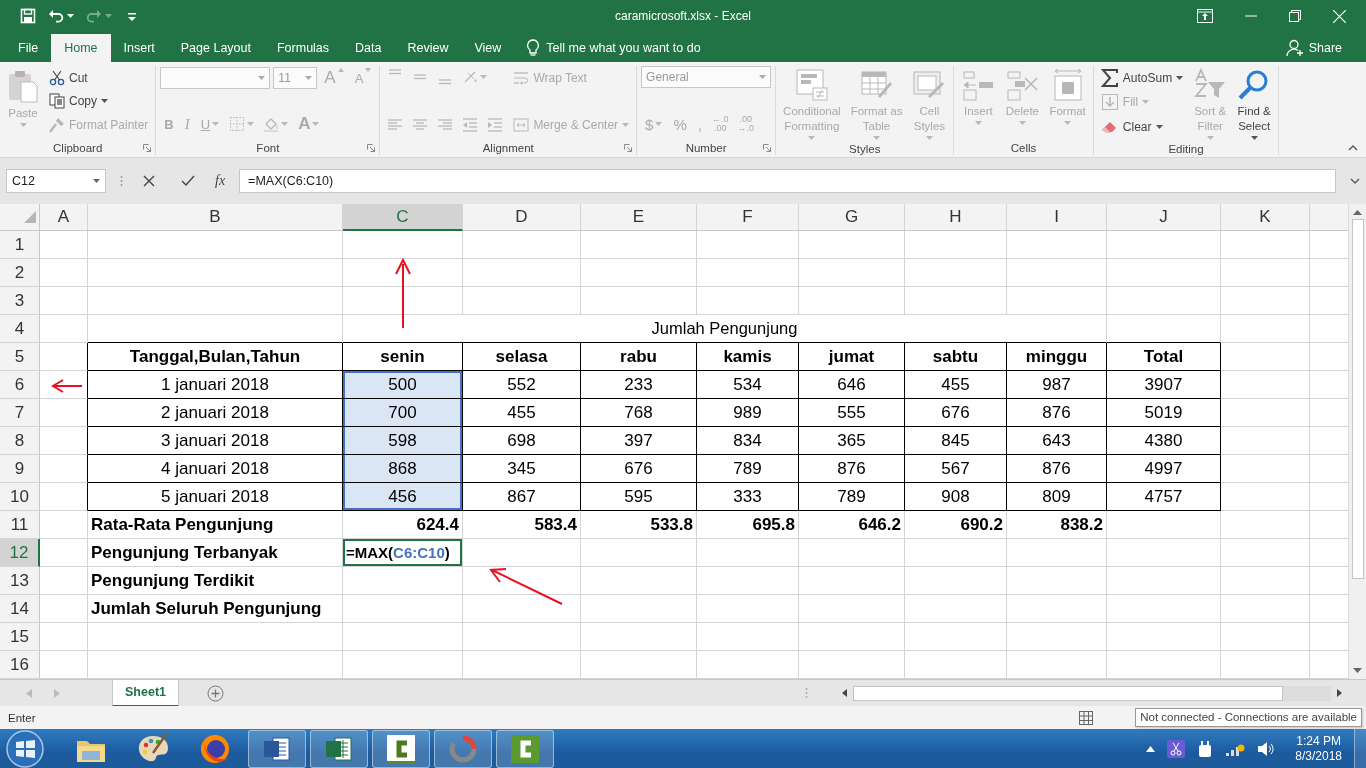 The height and width of the screenshot is (768, 1366). I want to click on row-header: 7, so click(20, 413).